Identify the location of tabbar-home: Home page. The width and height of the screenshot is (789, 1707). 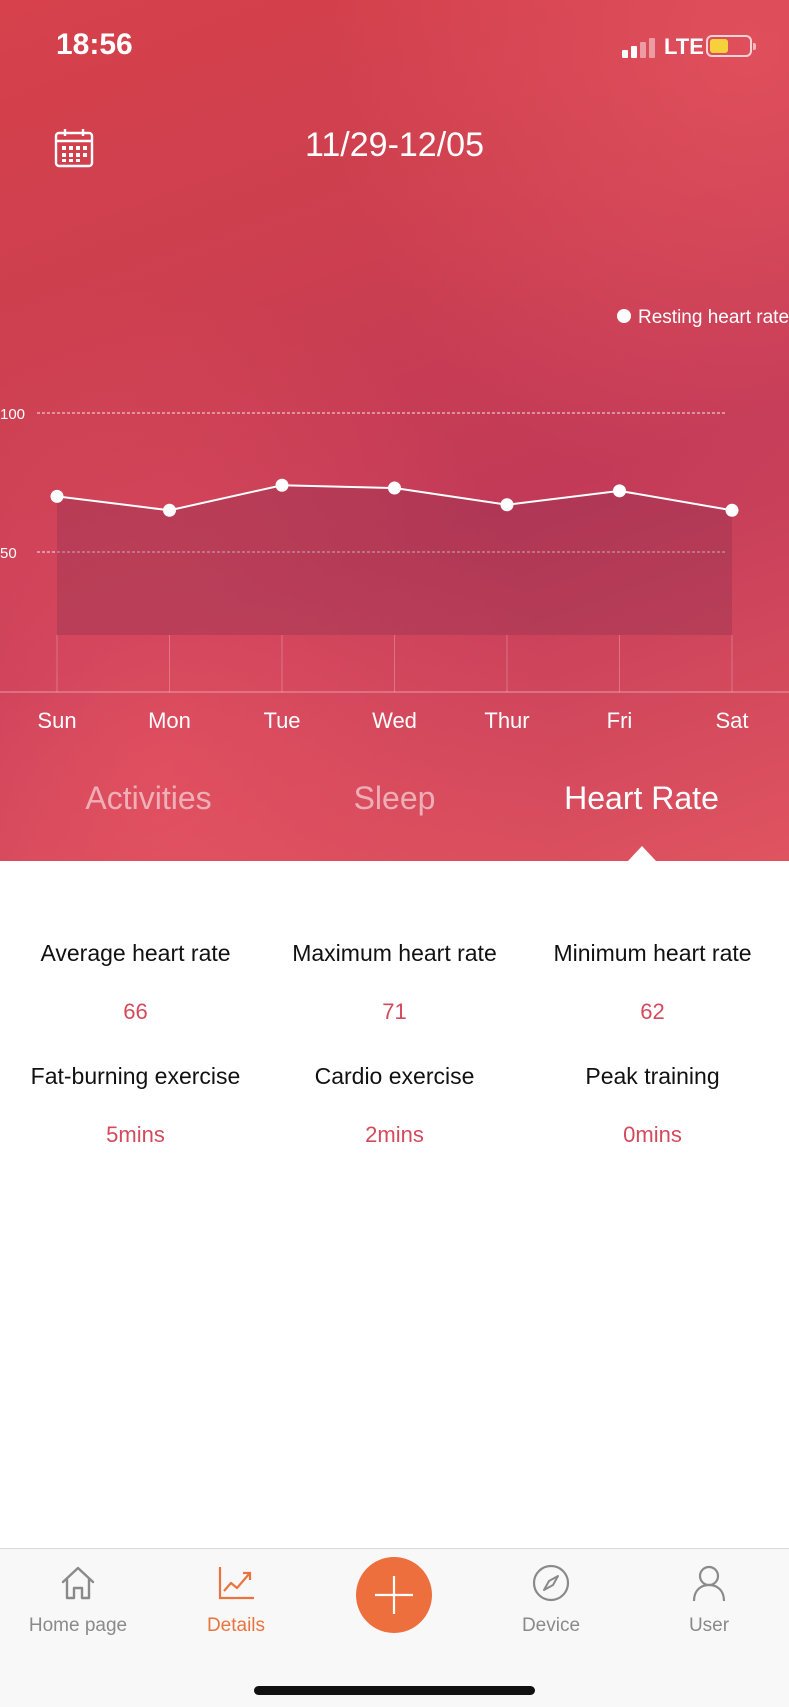
(78, 1600).